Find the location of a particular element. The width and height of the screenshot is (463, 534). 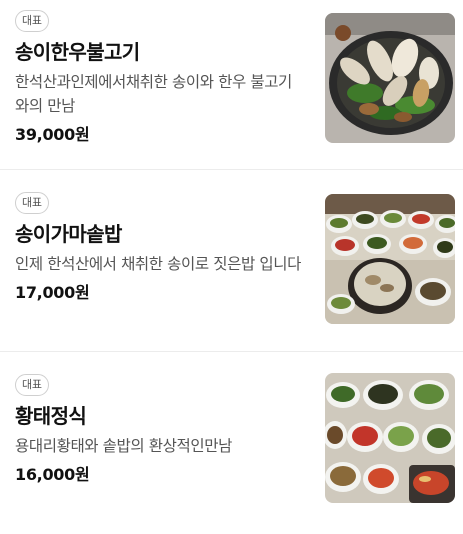

menu-item-description: 용대리황태와 솥밥의 환상적인만남 is located at coordinates (123, 446).